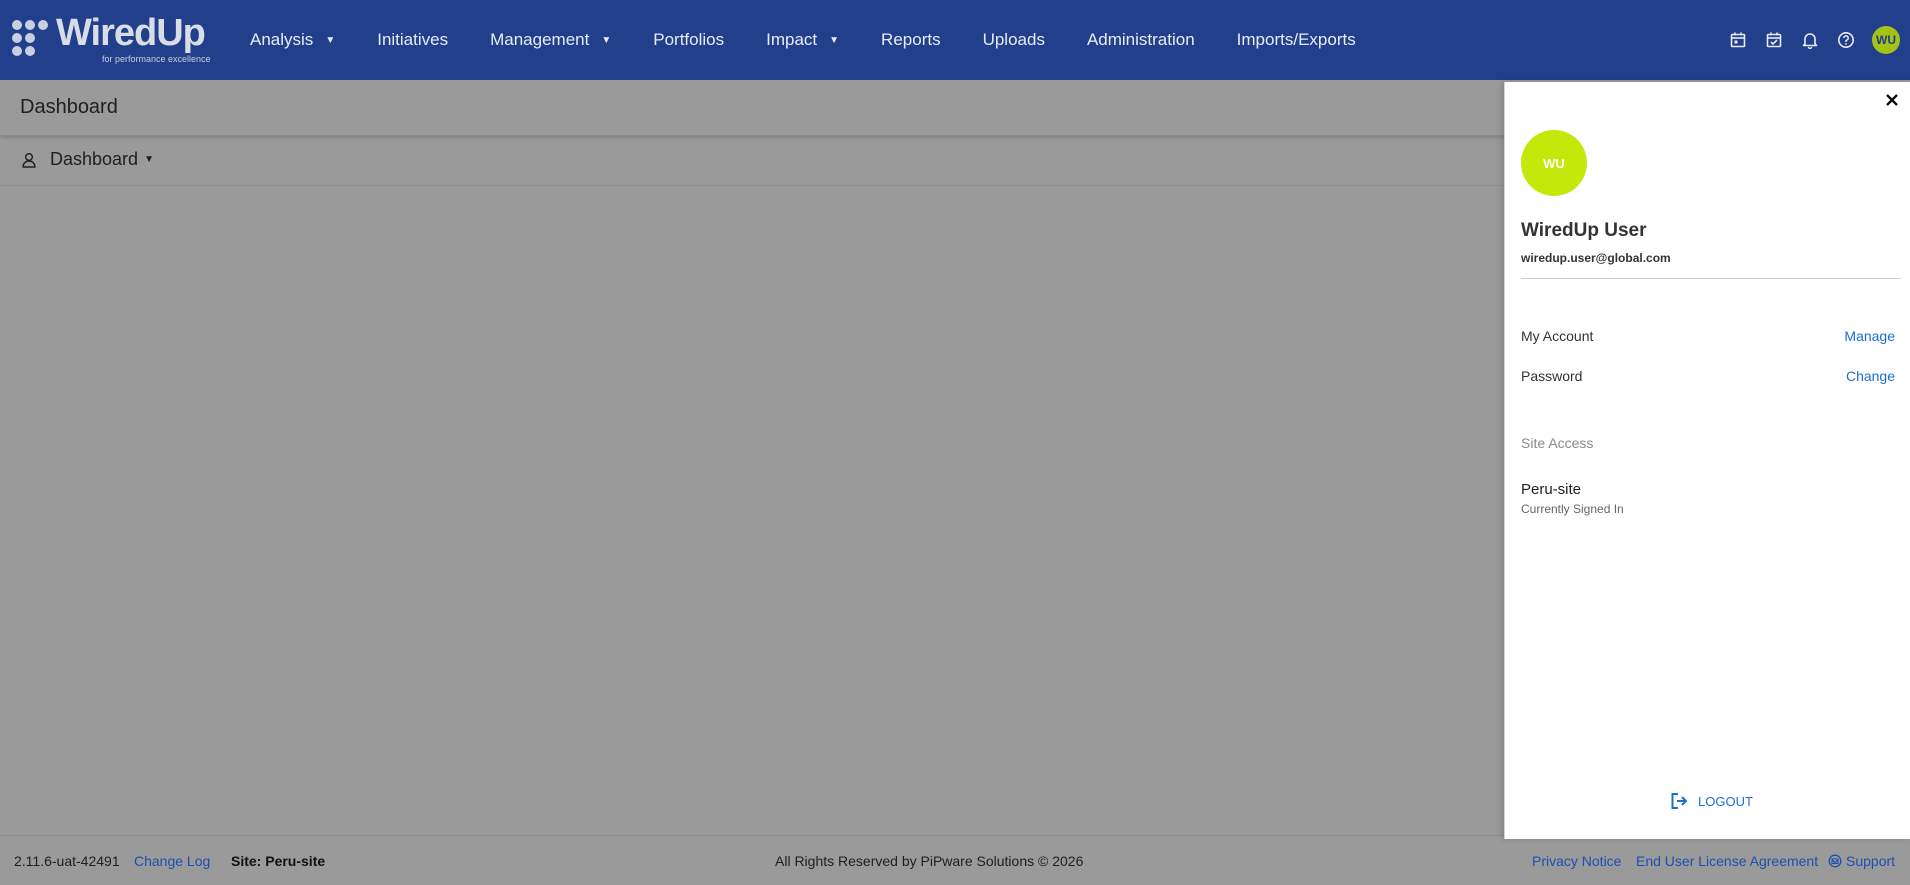 The height and width of the screenshot is (885, 1910). What do you see at coordinates (1871, 861) in the screenshot?
I see `support-link-label: Support` at bounding box center [1871, 861].